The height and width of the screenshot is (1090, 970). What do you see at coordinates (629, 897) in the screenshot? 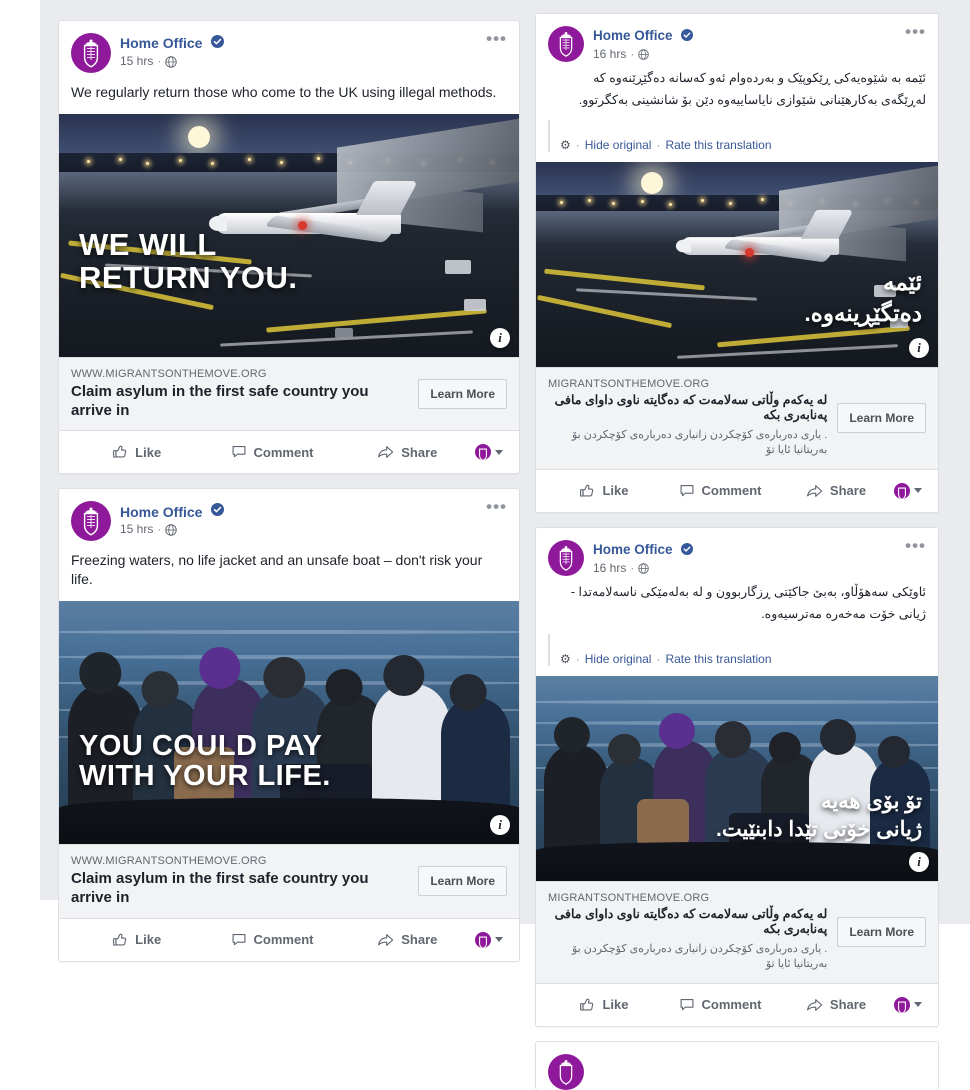
I see `link-domain: MIGRANTSONTHEMOVE.ORG` at bounding box center [629, 897].